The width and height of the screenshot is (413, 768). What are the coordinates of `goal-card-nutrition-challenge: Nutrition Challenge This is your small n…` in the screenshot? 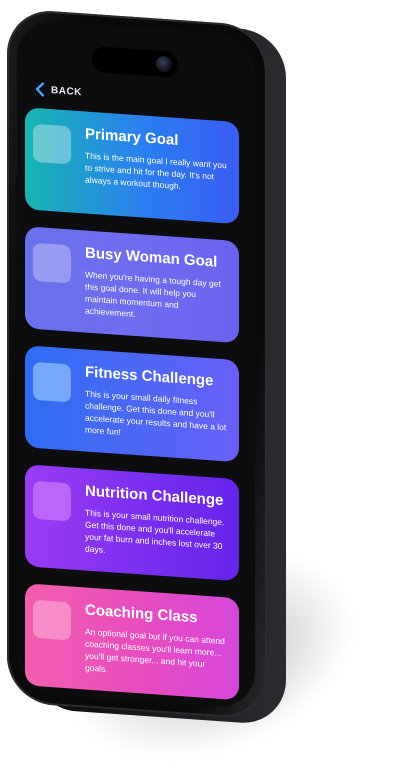 It's located at (132, 523).